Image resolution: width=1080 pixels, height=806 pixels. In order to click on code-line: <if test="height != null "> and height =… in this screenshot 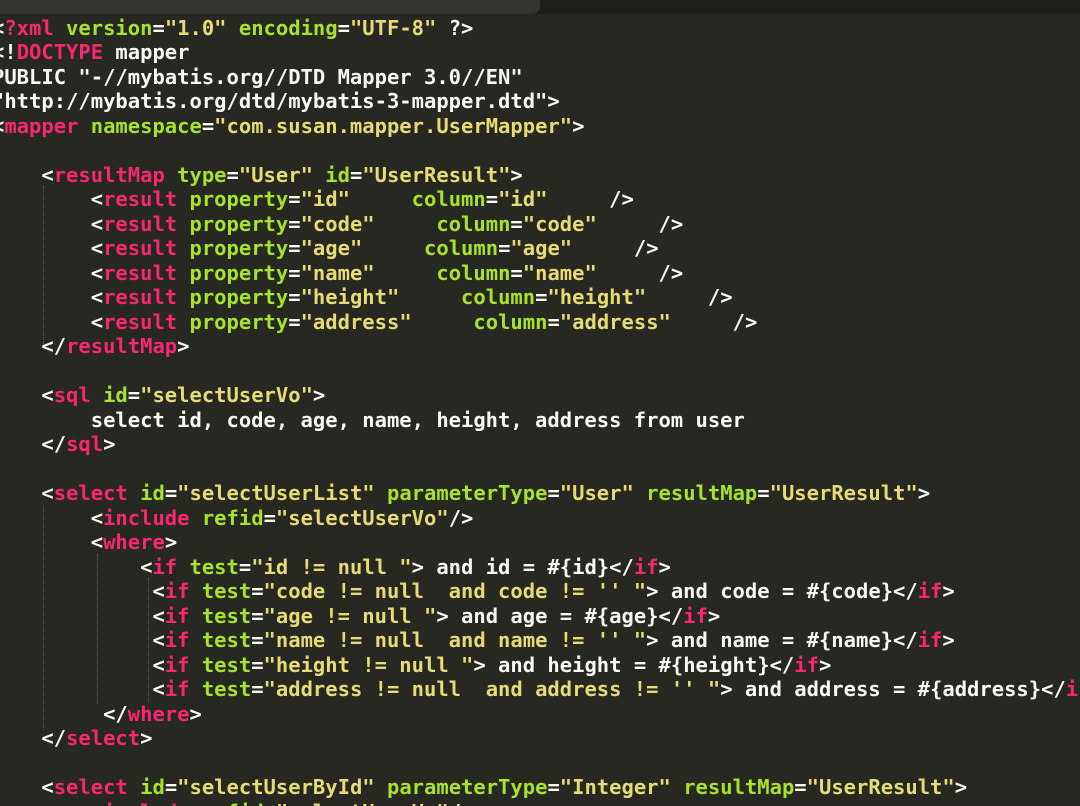, I will do `click(540, 665)`.